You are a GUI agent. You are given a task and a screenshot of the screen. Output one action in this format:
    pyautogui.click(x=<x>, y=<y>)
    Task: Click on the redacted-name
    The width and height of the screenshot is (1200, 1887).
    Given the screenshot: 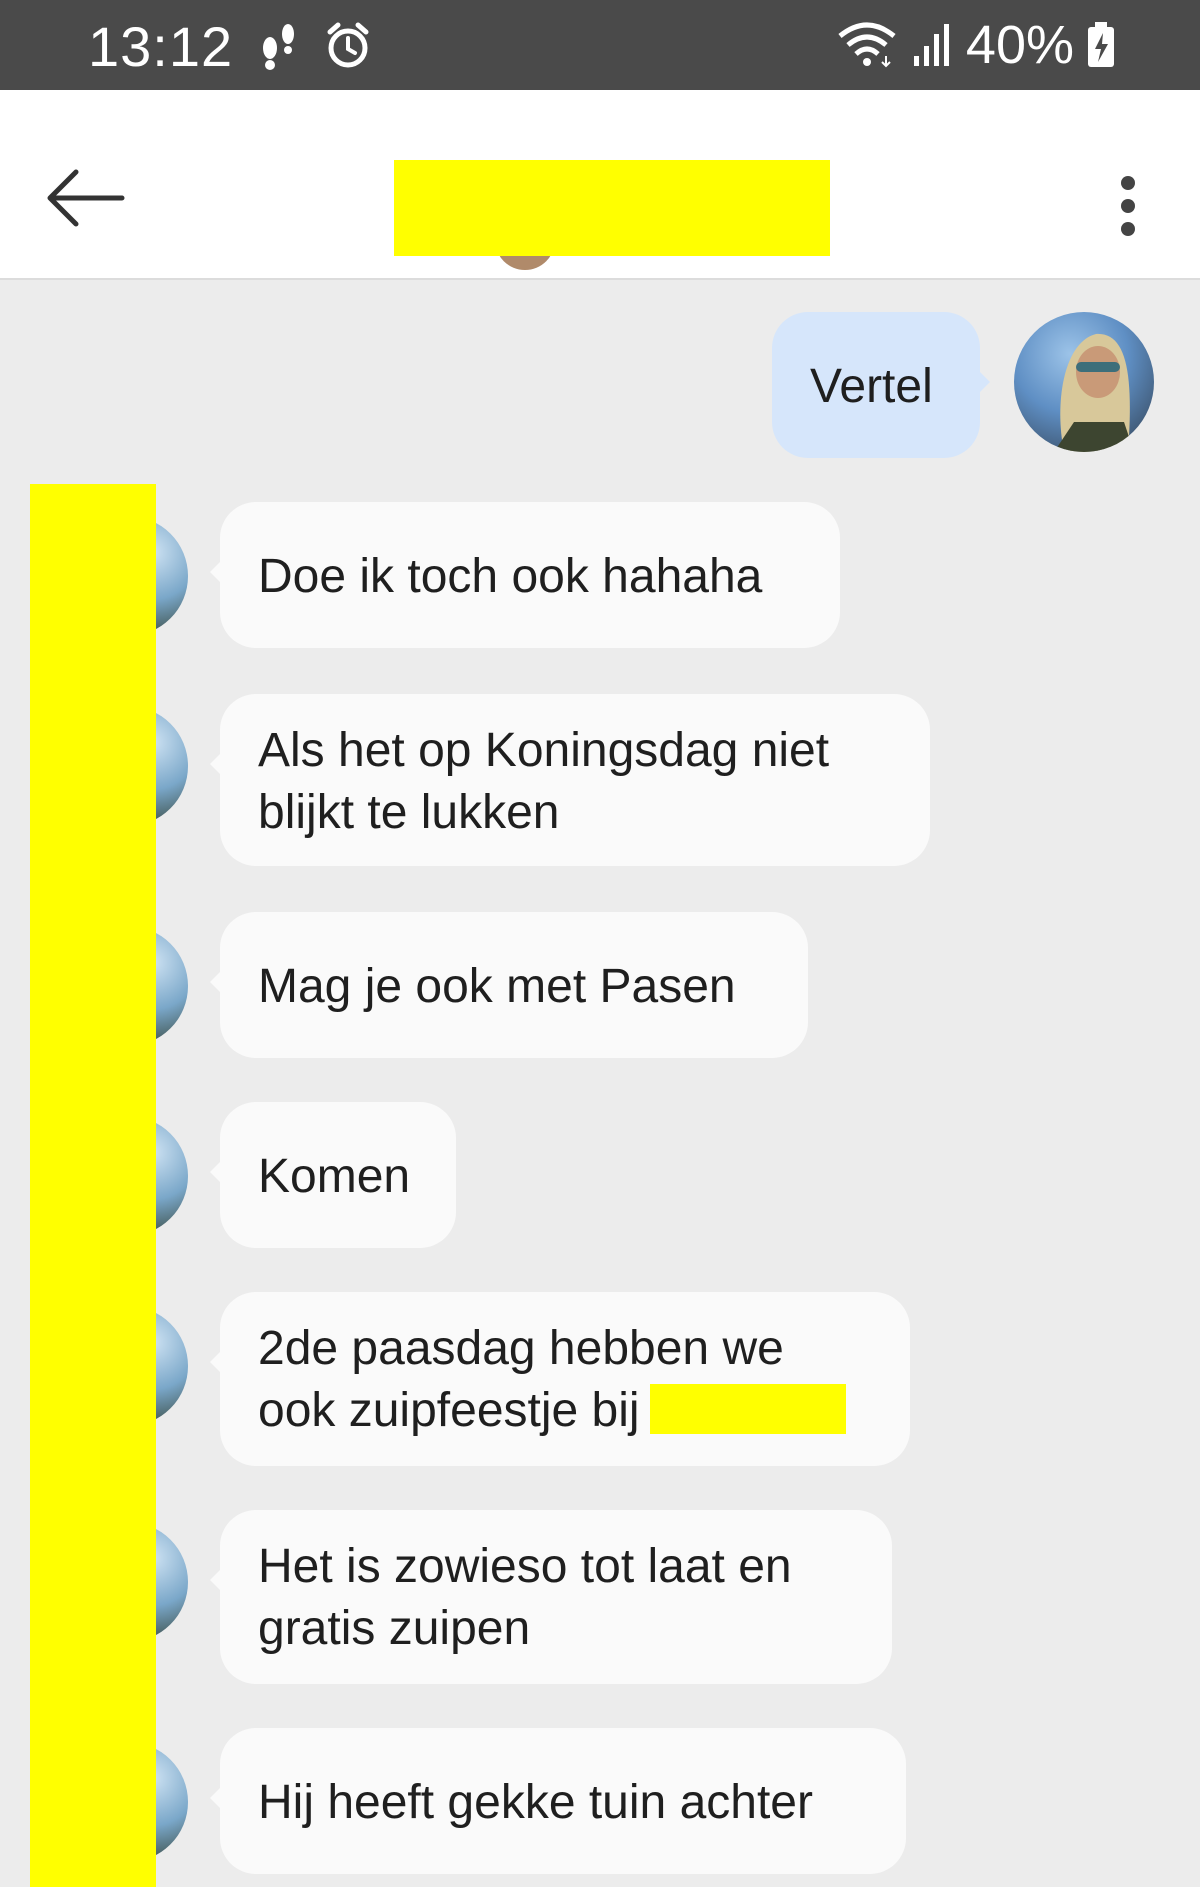 What is the action you would take?
    pyautogui.click(x=747, y=1409)
    